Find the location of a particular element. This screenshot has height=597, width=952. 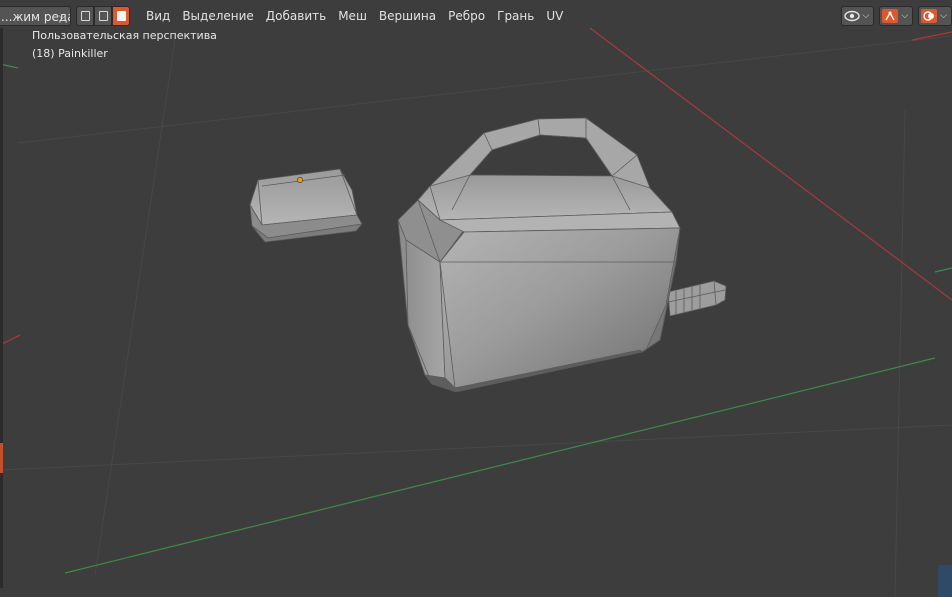

gizmo-icon is located at coordinates (890, 16).